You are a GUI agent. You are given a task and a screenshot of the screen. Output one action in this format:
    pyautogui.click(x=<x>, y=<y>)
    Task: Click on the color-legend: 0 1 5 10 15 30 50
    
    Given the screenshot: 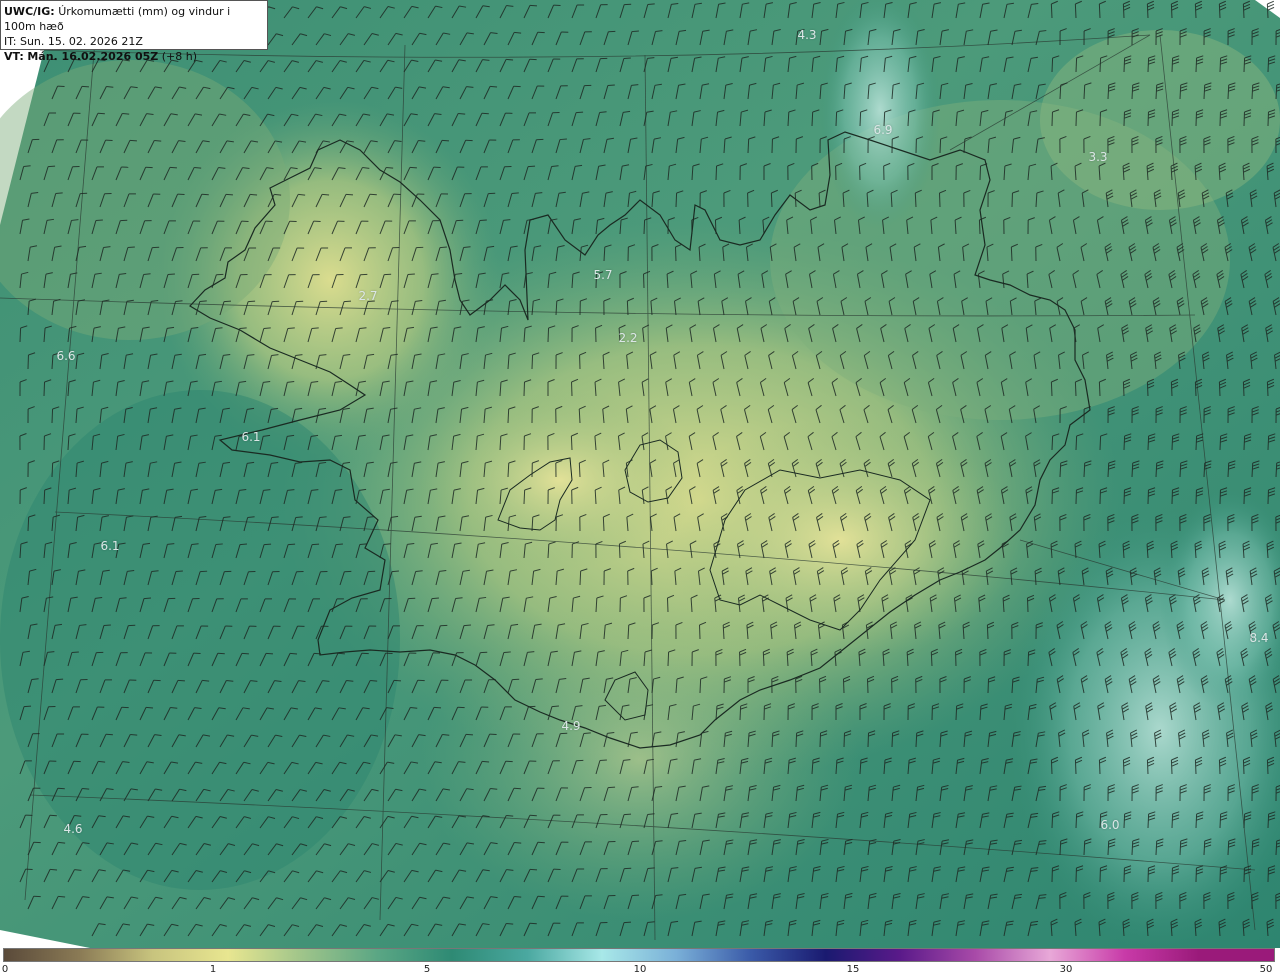 What is the action you would take?
    pyautogui.click(x=640, y=963)
    